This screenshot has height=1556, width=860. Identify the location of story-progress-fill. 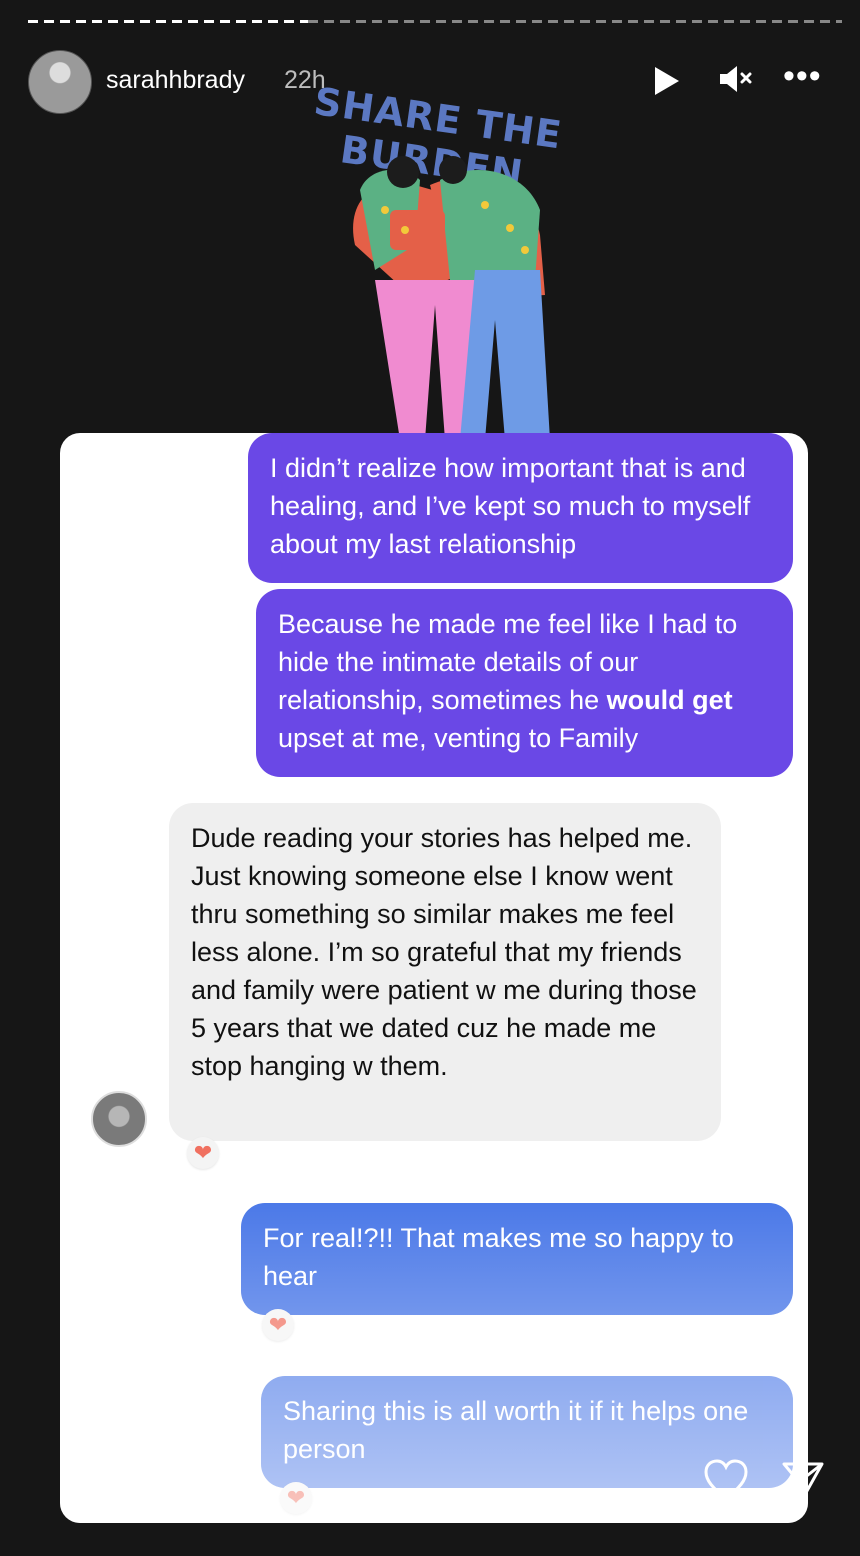
(168, 21).